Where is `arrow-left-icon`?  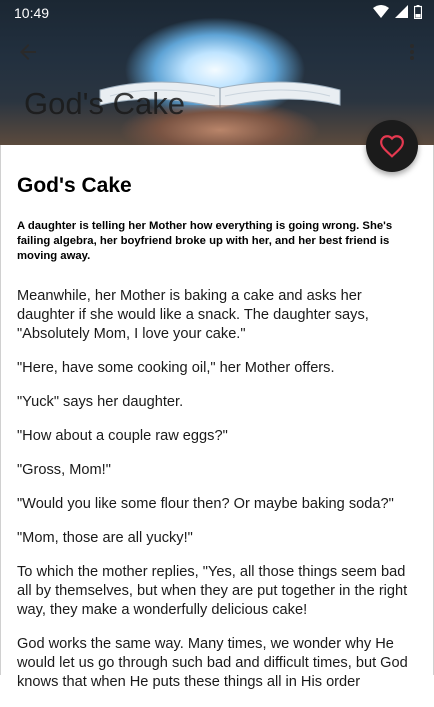
arrow-left-icon is located at coordinates (28, 52).